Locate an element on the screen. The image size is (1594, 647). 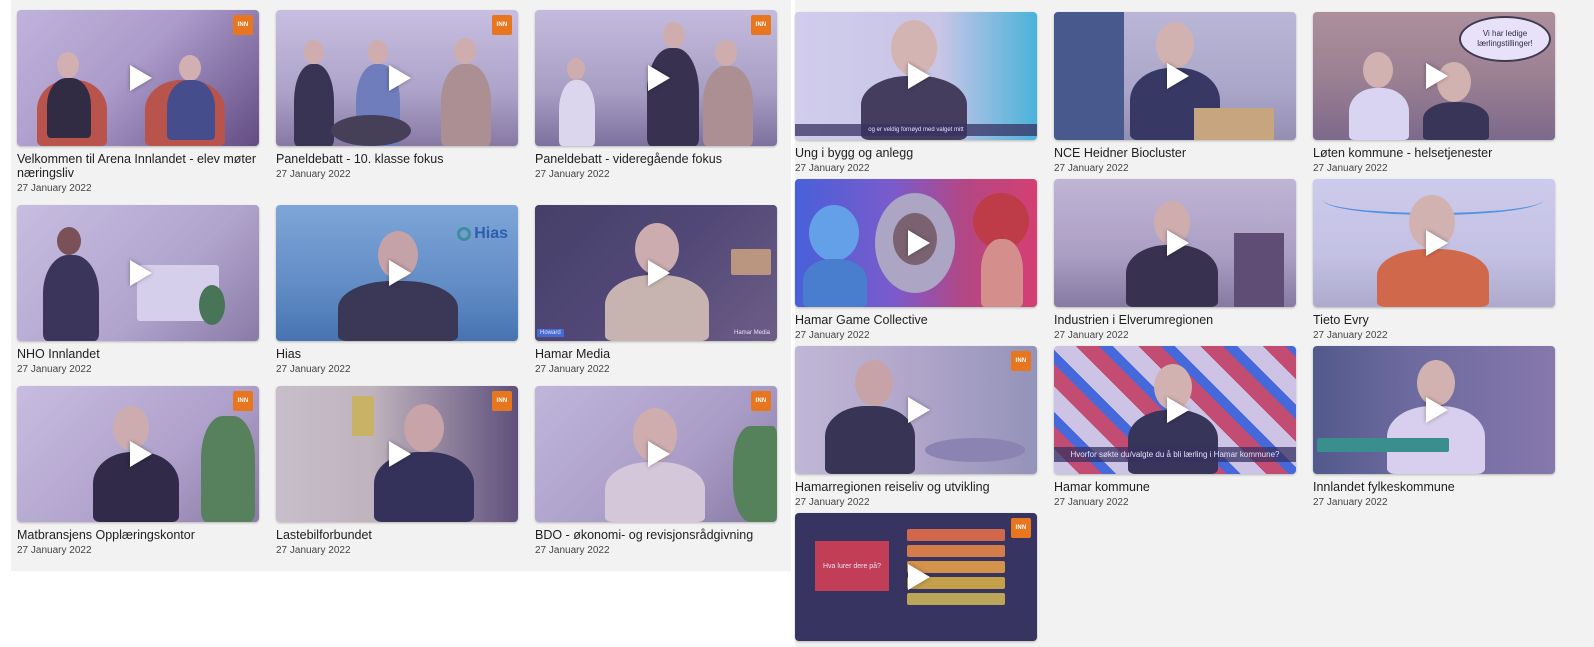
video-title: BDO - økonomi- og revisjonsrådgivning is located at coordinates (656, 535).